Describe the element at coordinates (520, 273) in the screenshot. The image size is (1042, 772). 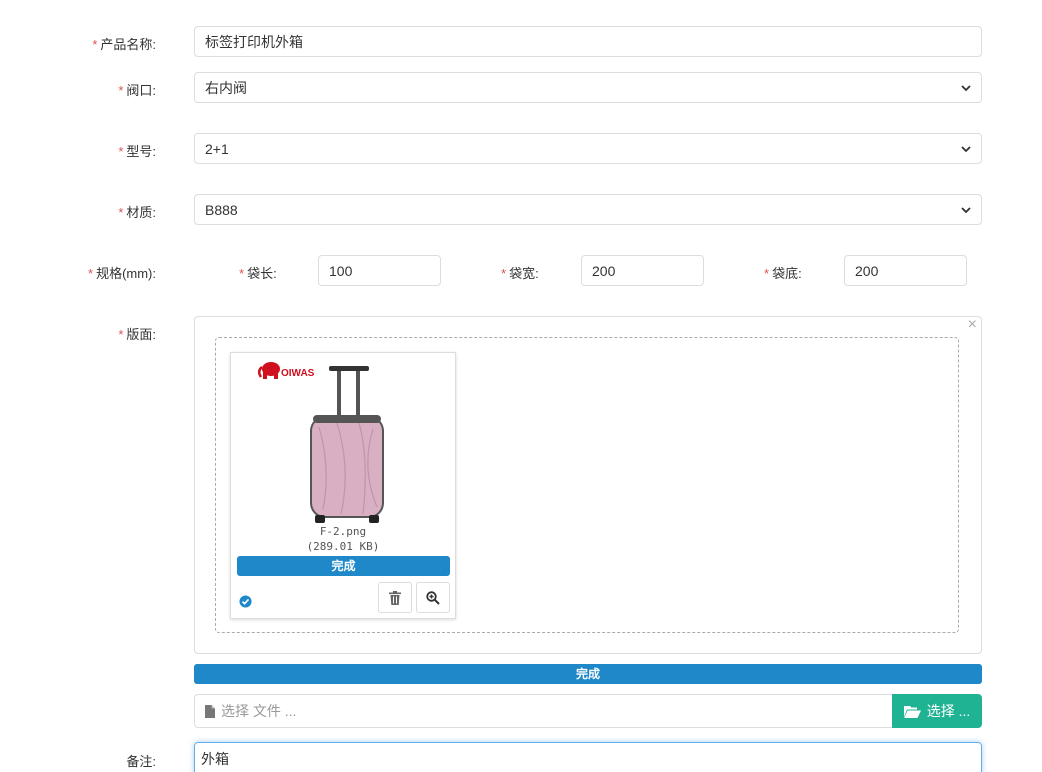
I see `bag-width-label: * 袋宽:` at that location.